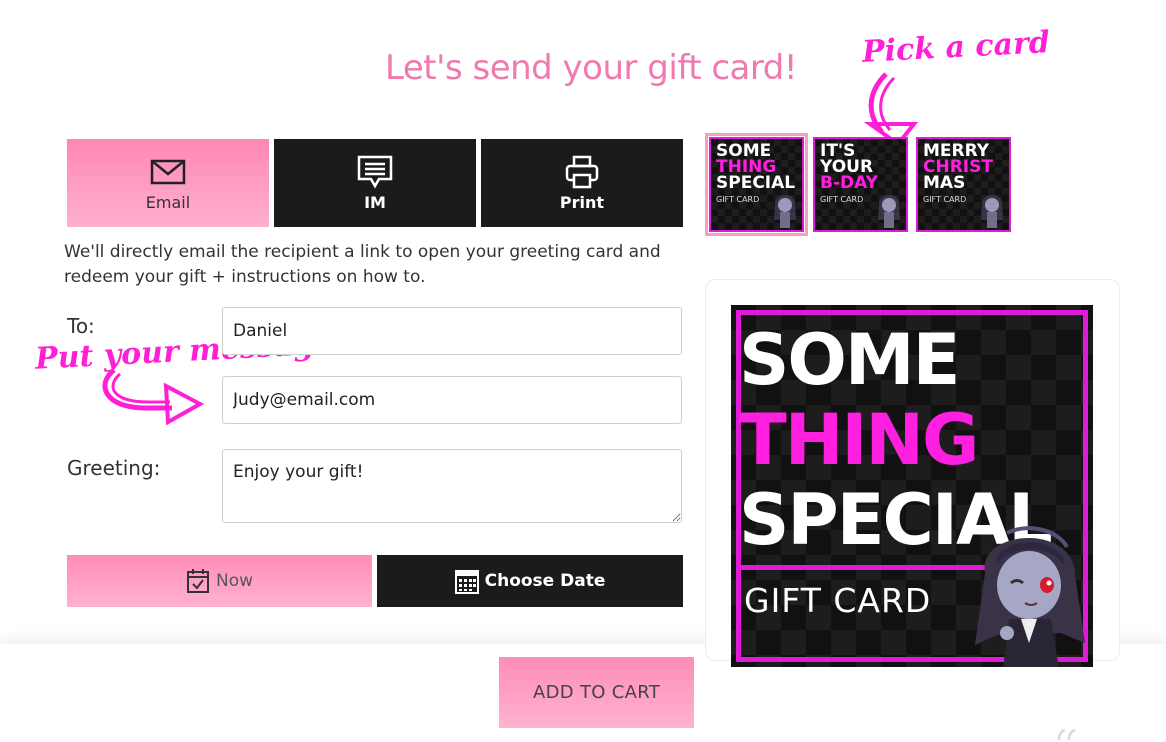 The height and width of the screenshot is (742, 1166). What do you see at coordinates (81, 326) in the screenshot?
I see `to-label: To:` at bounding box center [81, 326].